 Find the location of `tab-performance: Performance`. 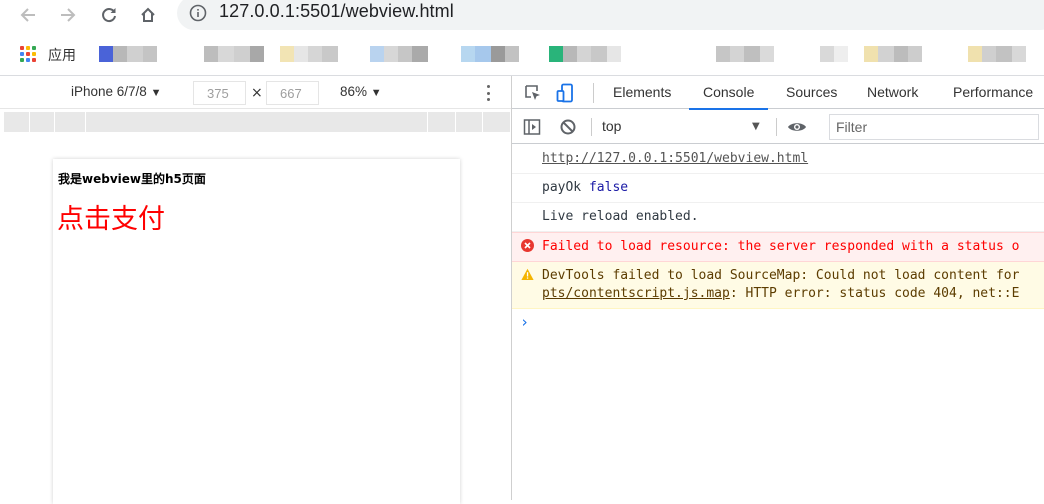

tab-performance: Performance is located at coordinates (993, 92).